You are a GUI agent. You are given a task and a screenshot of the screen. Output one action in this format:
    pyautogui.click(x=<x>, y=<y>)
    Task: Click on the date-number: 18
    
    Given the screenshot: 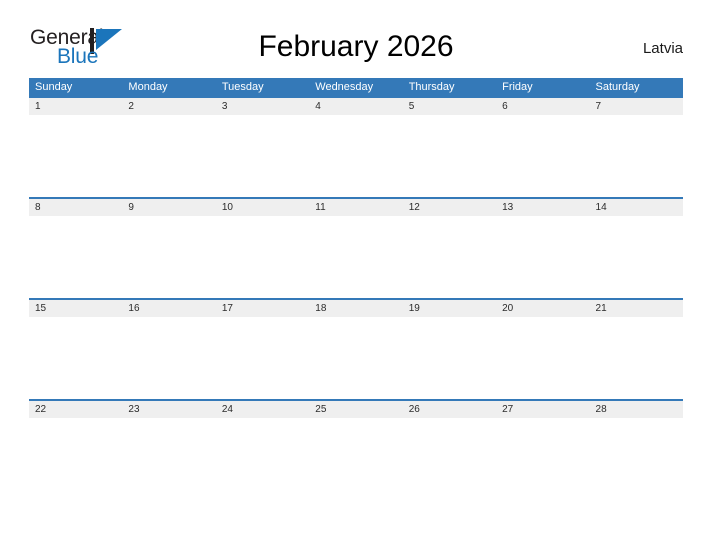 What is the action you would take?
    pyautogui.click(x=355, y=308)
    